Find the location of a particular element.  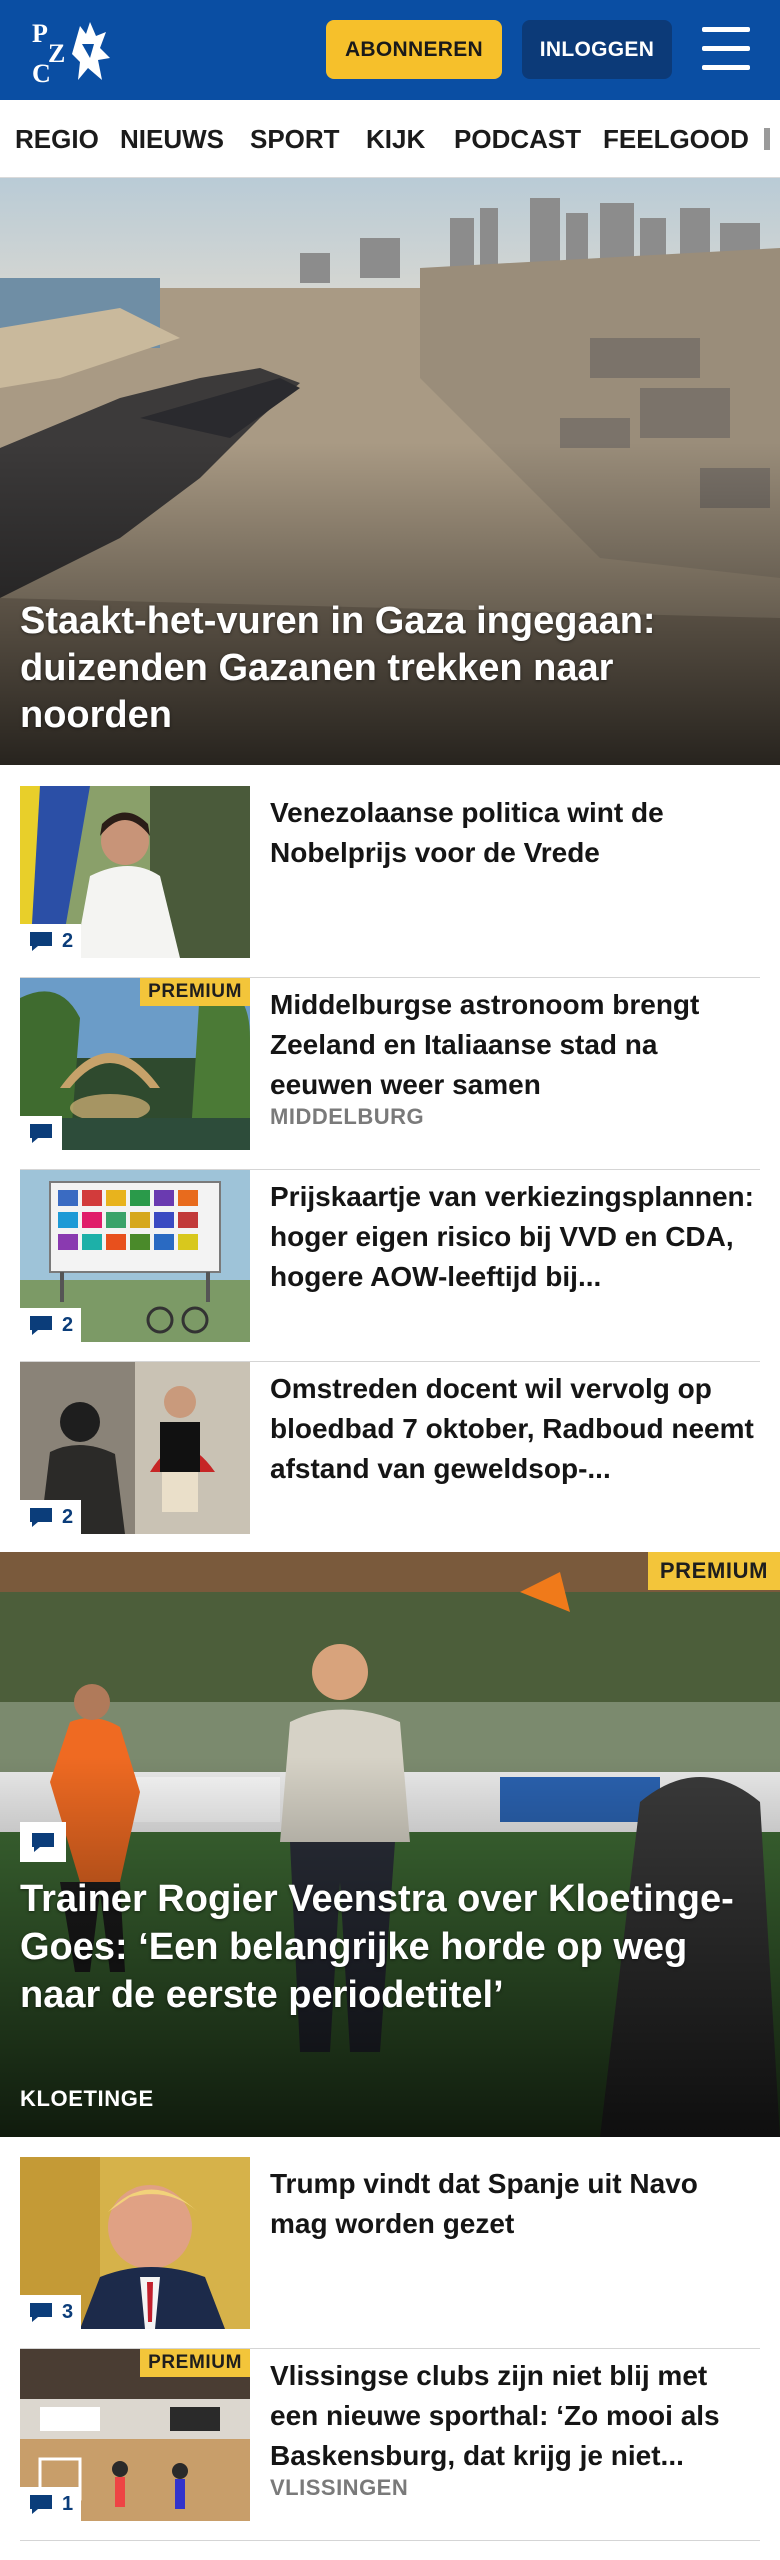

nav-item-kijk: KIJK is located at coordinates (395, 138).